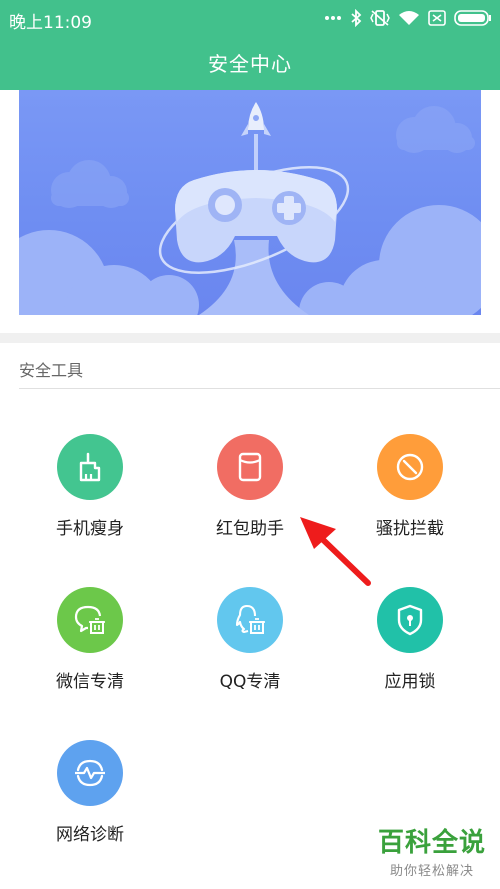  What do you see at coordinates (90, 620) in the screenshot?
I see `wechat-clean-icon` at bounding box center [90, 620].